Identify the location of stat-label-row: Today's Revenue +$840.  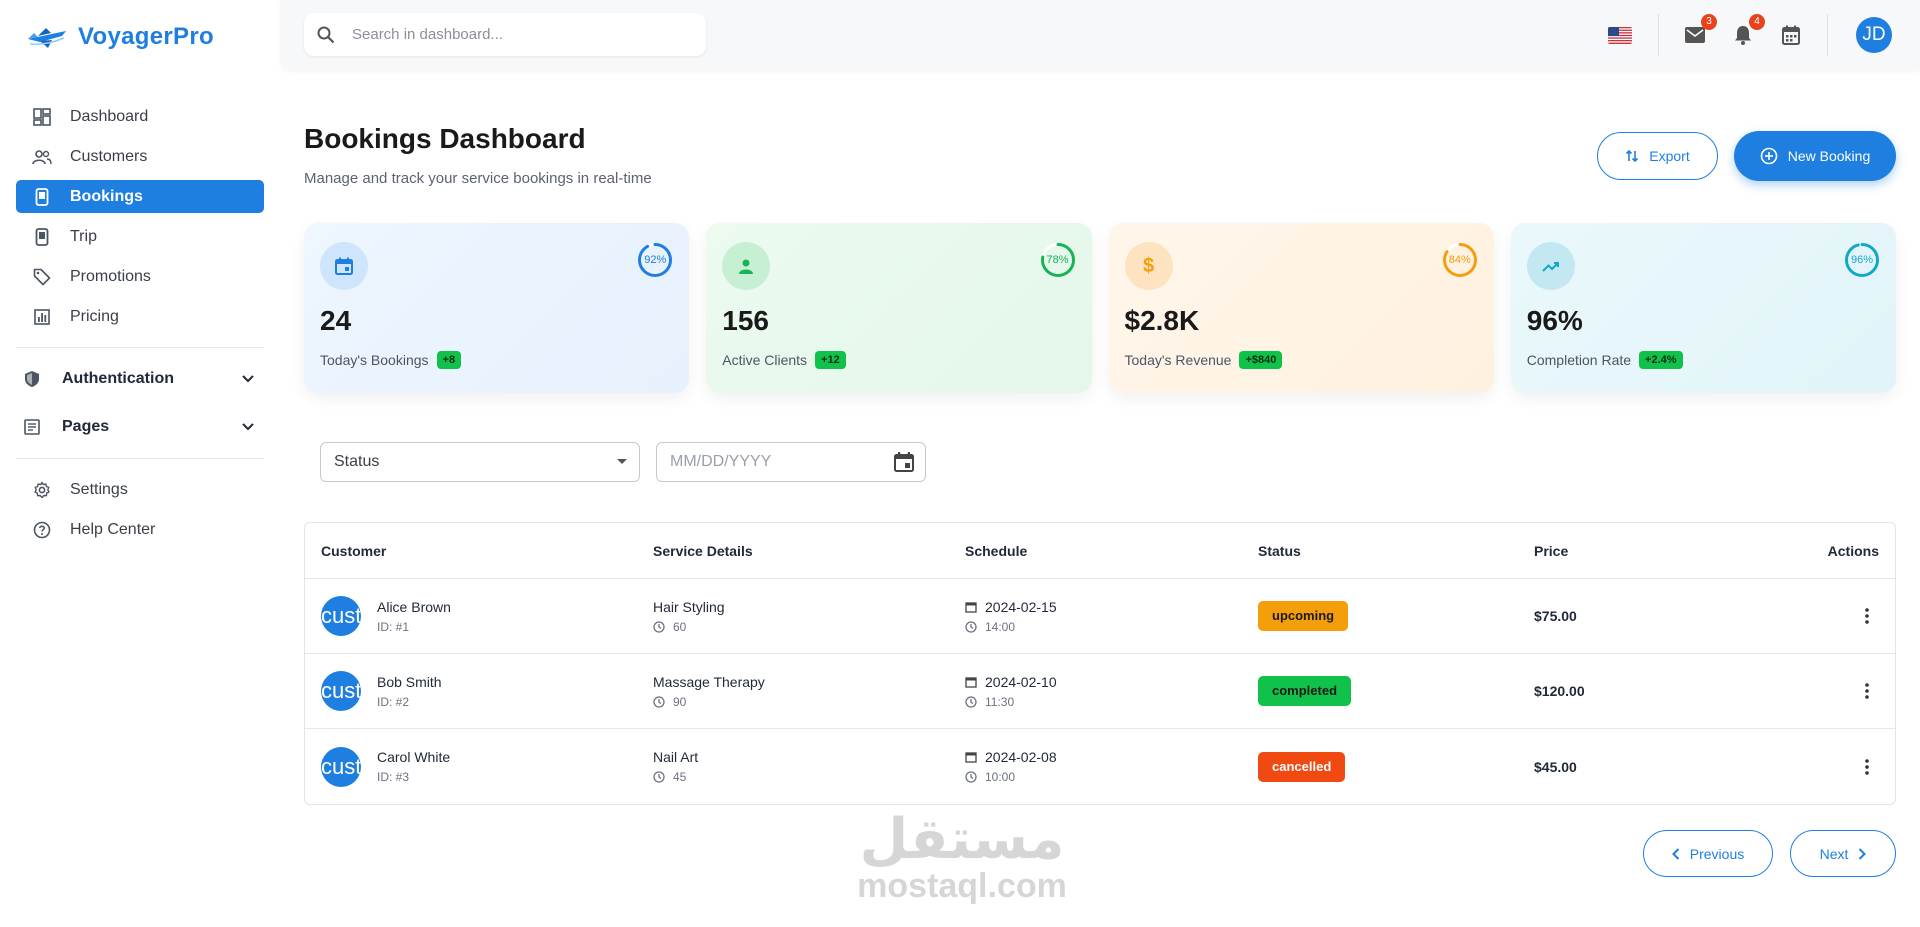
(1204, 360).